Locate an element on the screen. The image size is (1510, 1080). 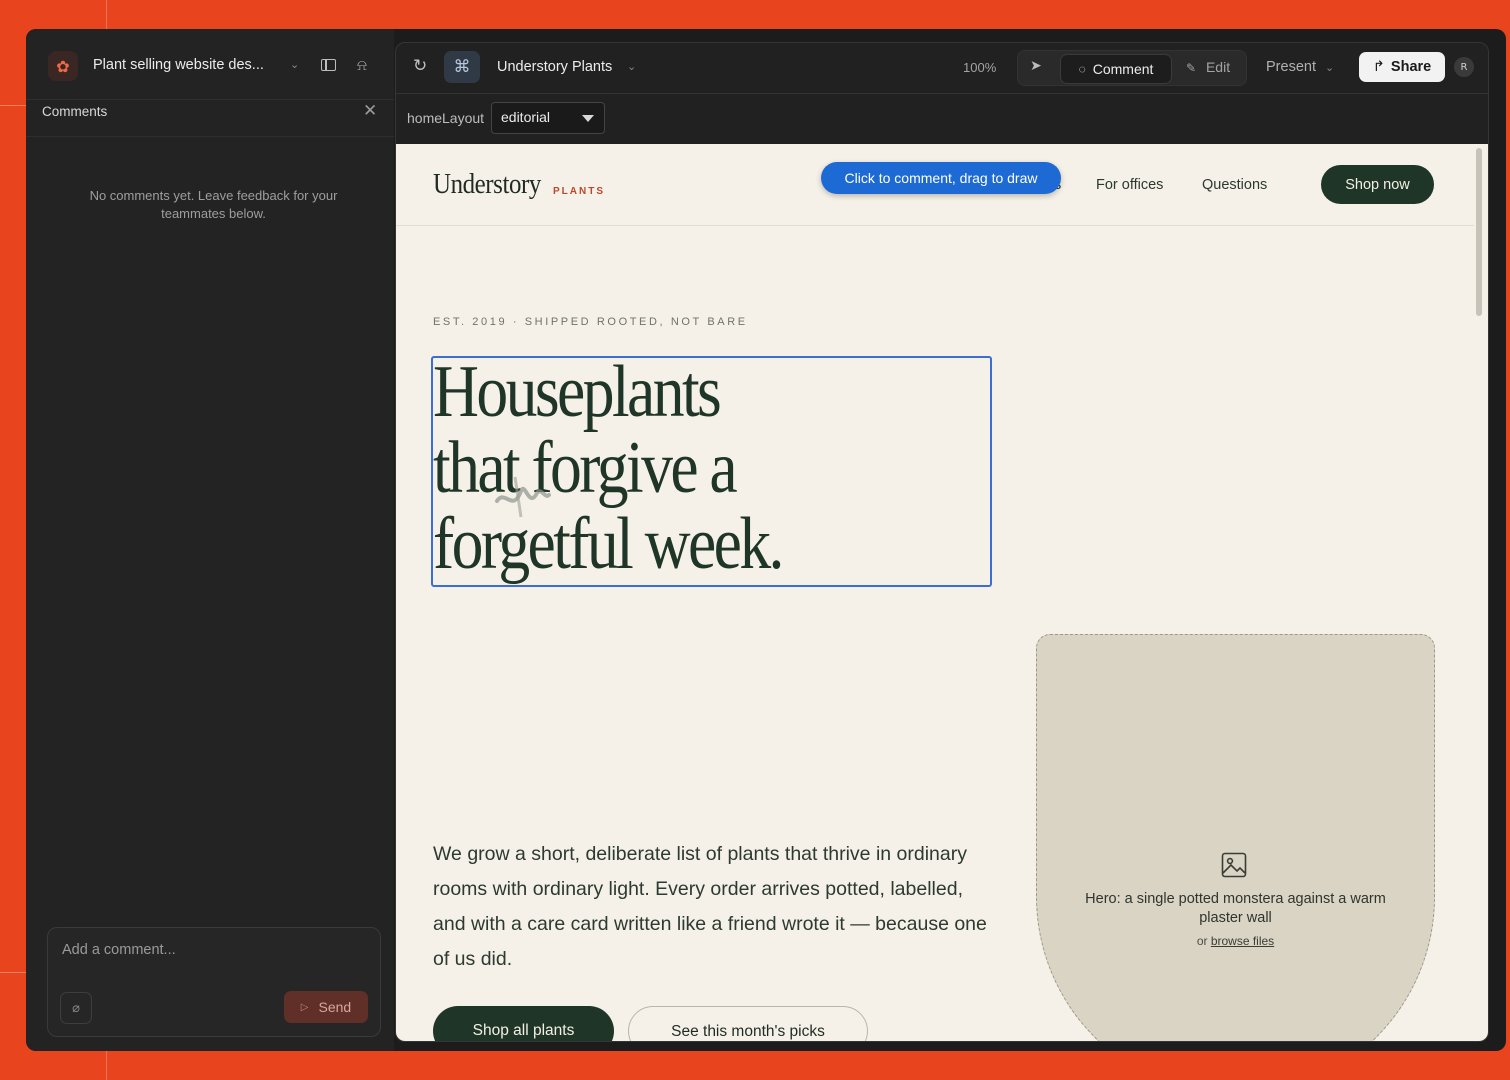
share-icon: ↱ is located at coordinates (1378, 67).